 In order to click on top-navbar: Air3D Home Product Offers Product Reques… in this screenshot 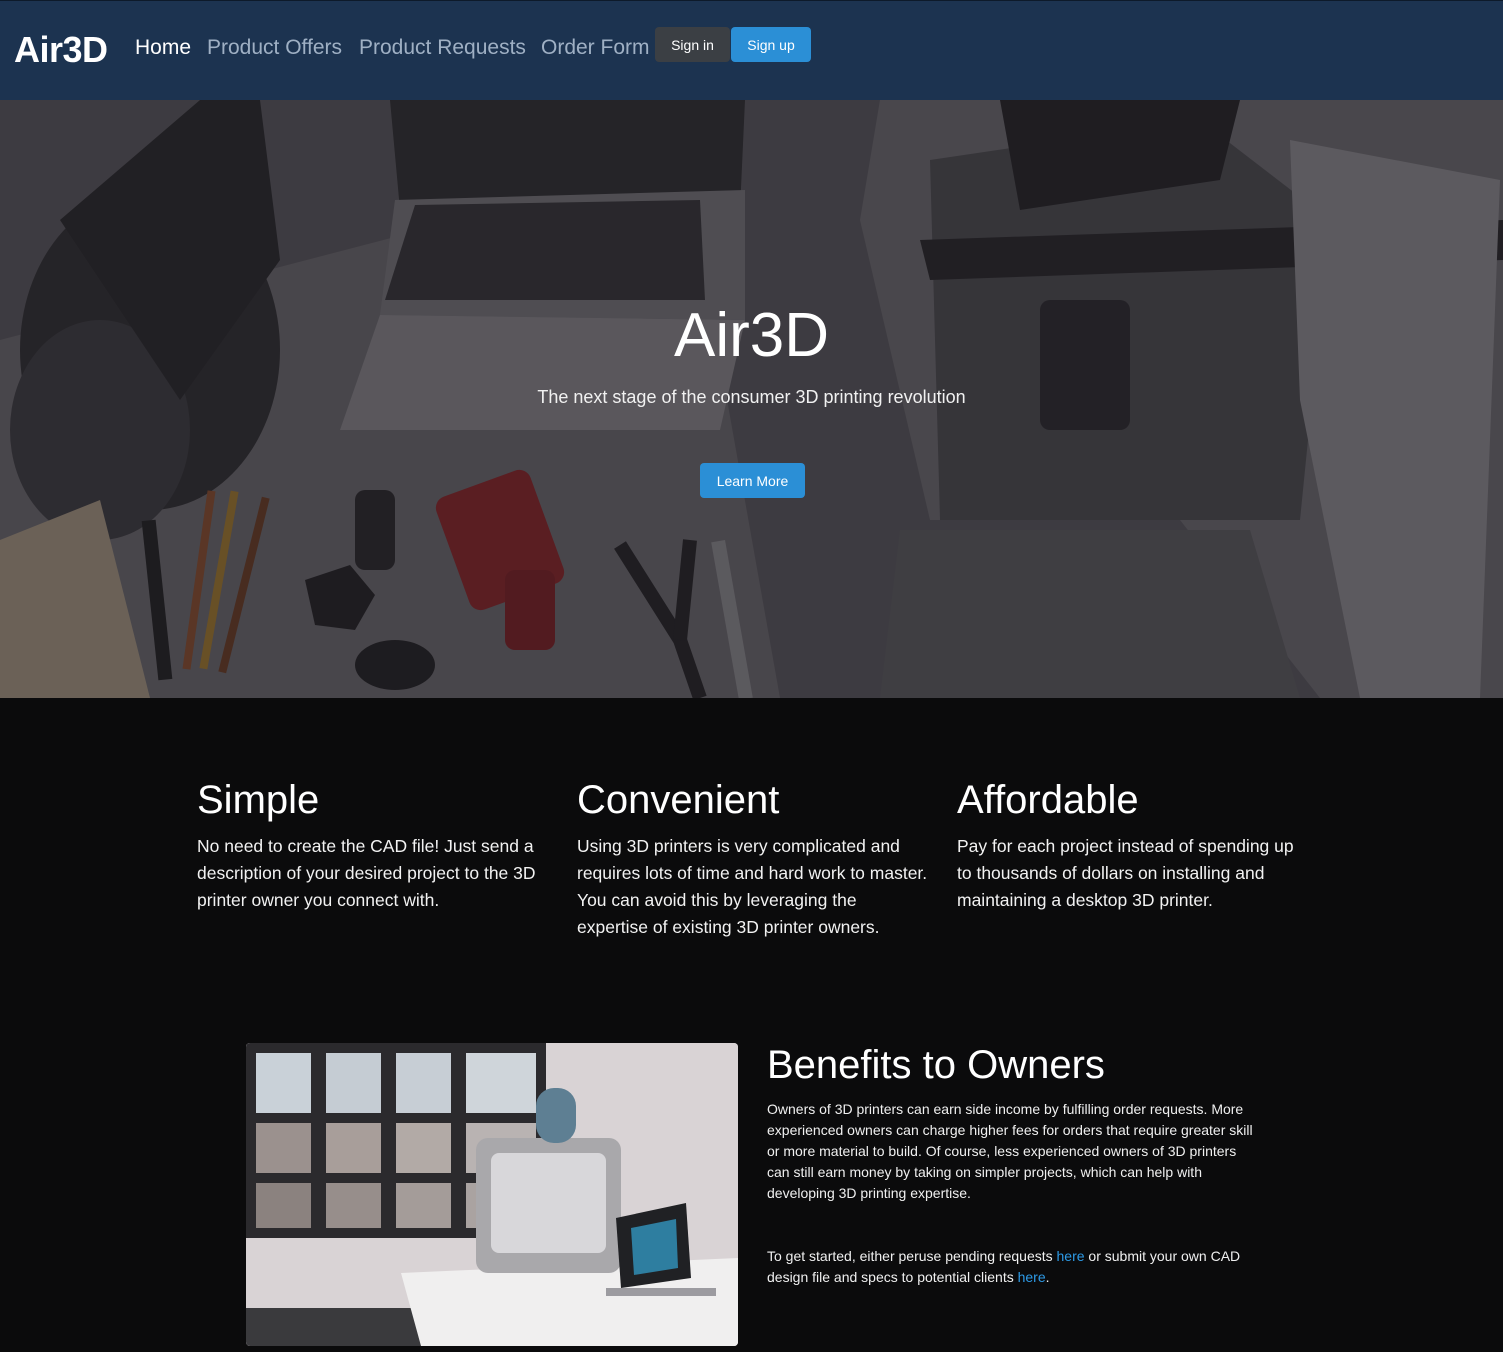, I will do `click(751, 50)`.